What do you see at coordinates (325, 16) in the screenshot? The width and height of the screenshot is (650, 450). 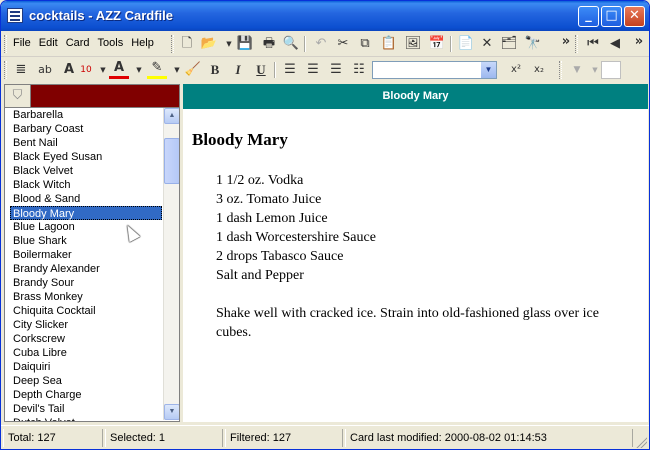 I see `title-bar: cocktails - AZZ Cardfile _ □ ✕` at bounding box center [325, 16].